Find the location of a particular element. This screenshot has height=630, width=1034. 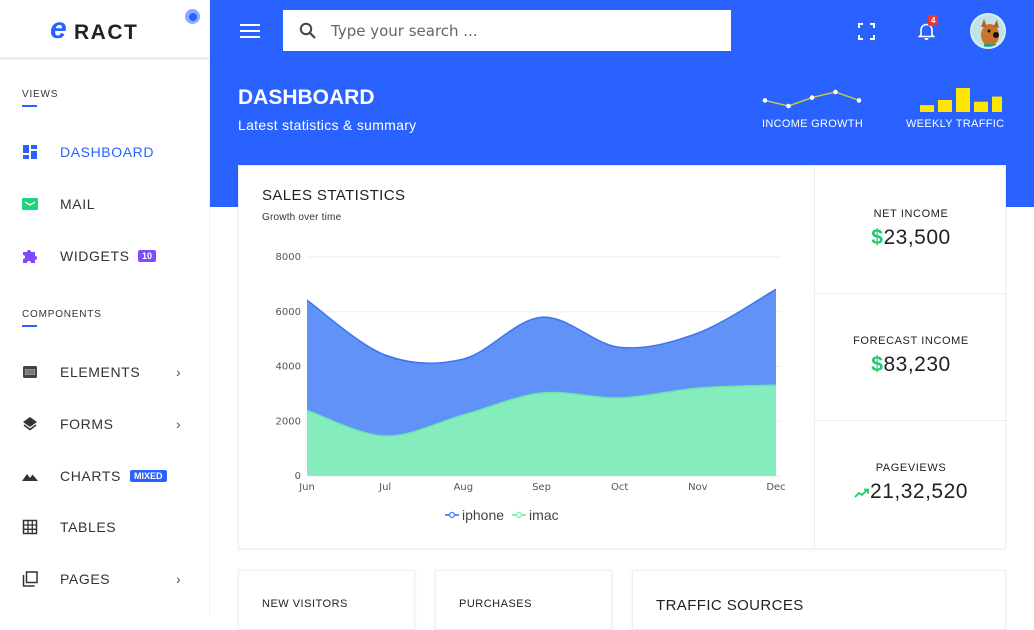

logo: e RACT is located at coordinates (104, 30).